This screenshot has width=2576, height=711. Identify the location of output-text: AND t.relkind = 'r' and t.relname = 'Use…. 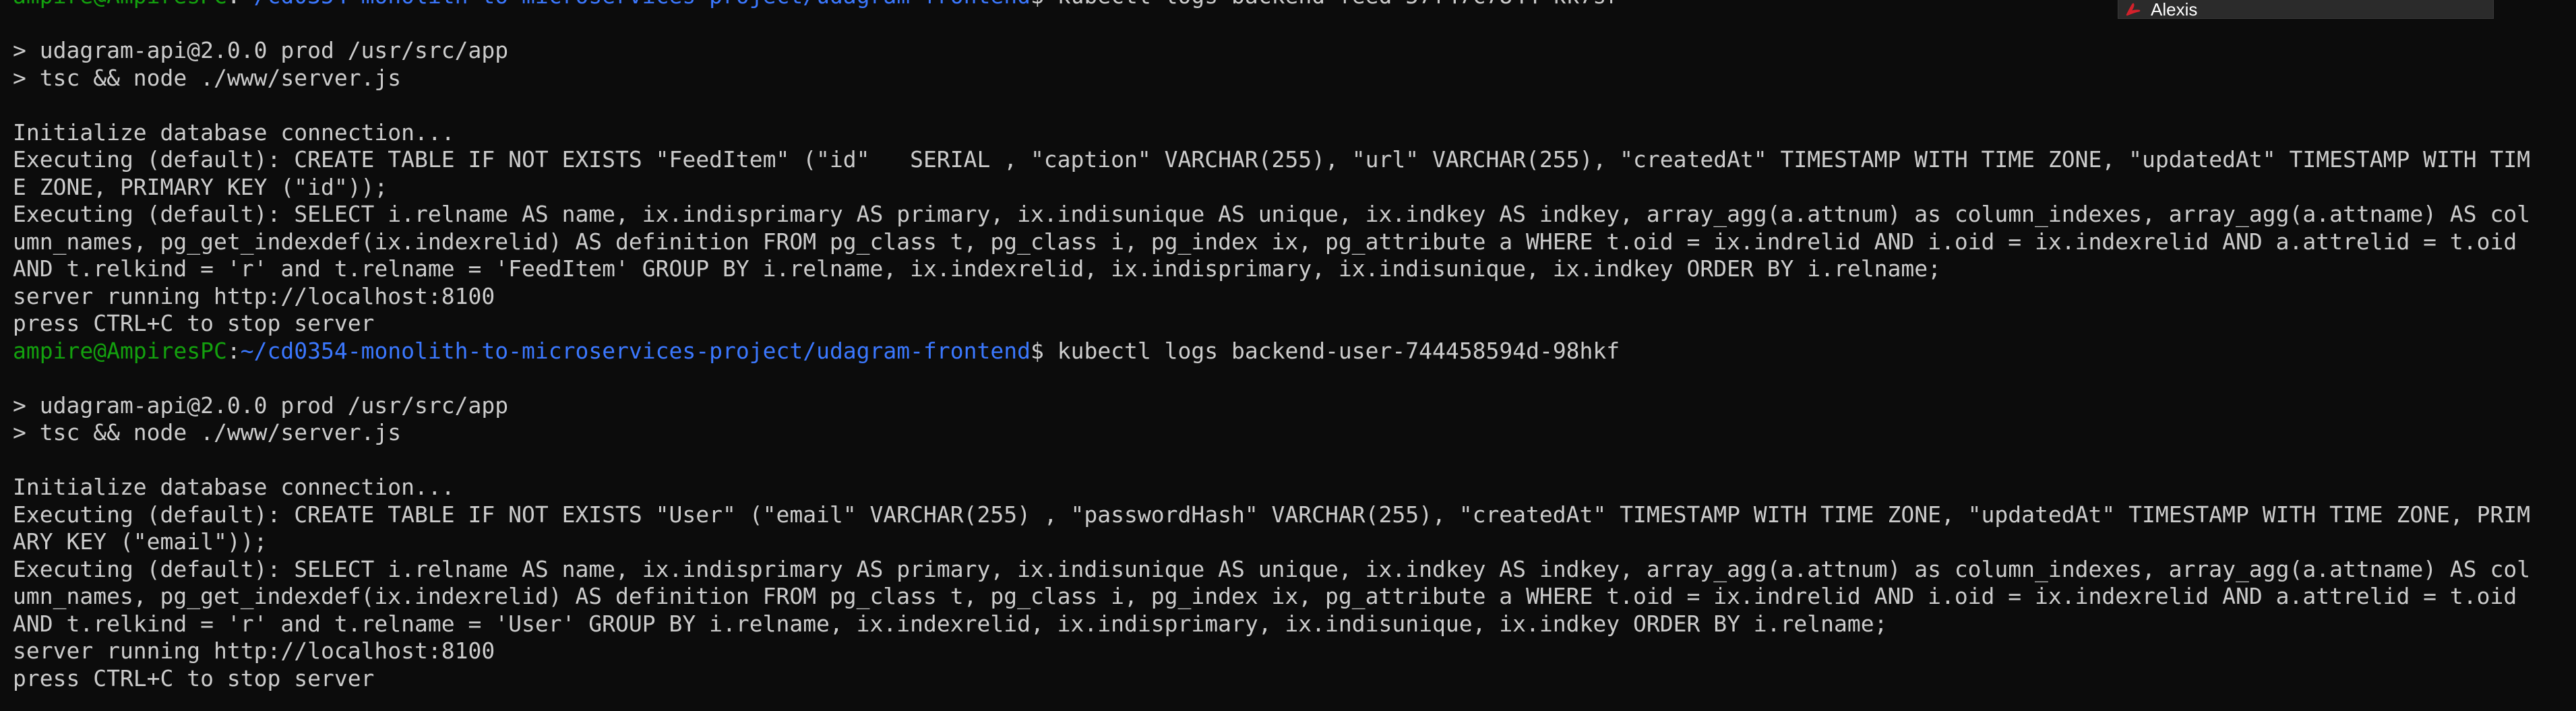
(951, 623).